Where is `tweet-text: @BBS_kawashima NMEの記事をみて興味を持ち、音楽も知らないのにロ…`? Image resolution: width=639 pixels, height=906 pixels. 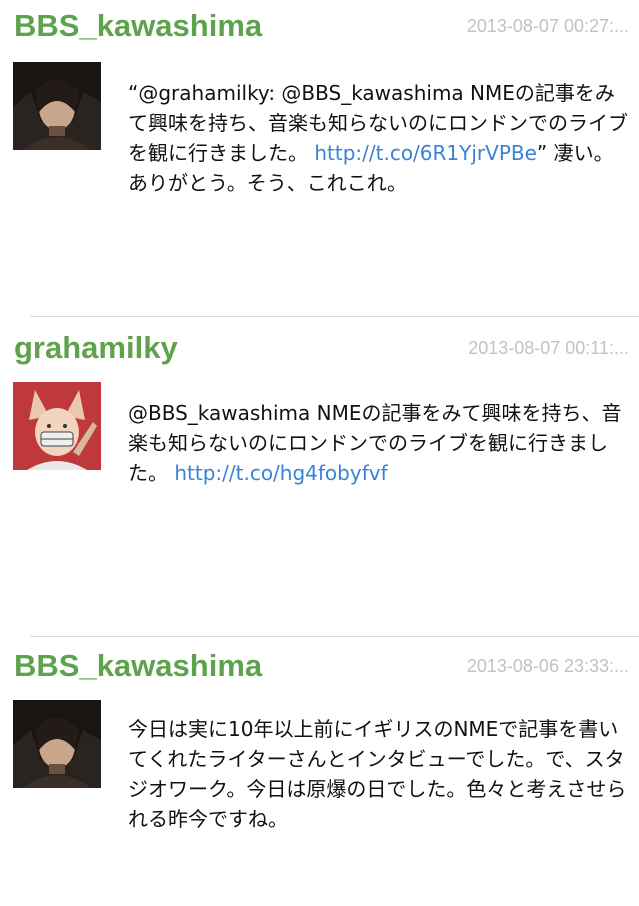 tweet-text: @BBS_kawashima NMEの記事をみて興味を持ち、音楽も知らないのにロ… is located at coordinates (378, 443).